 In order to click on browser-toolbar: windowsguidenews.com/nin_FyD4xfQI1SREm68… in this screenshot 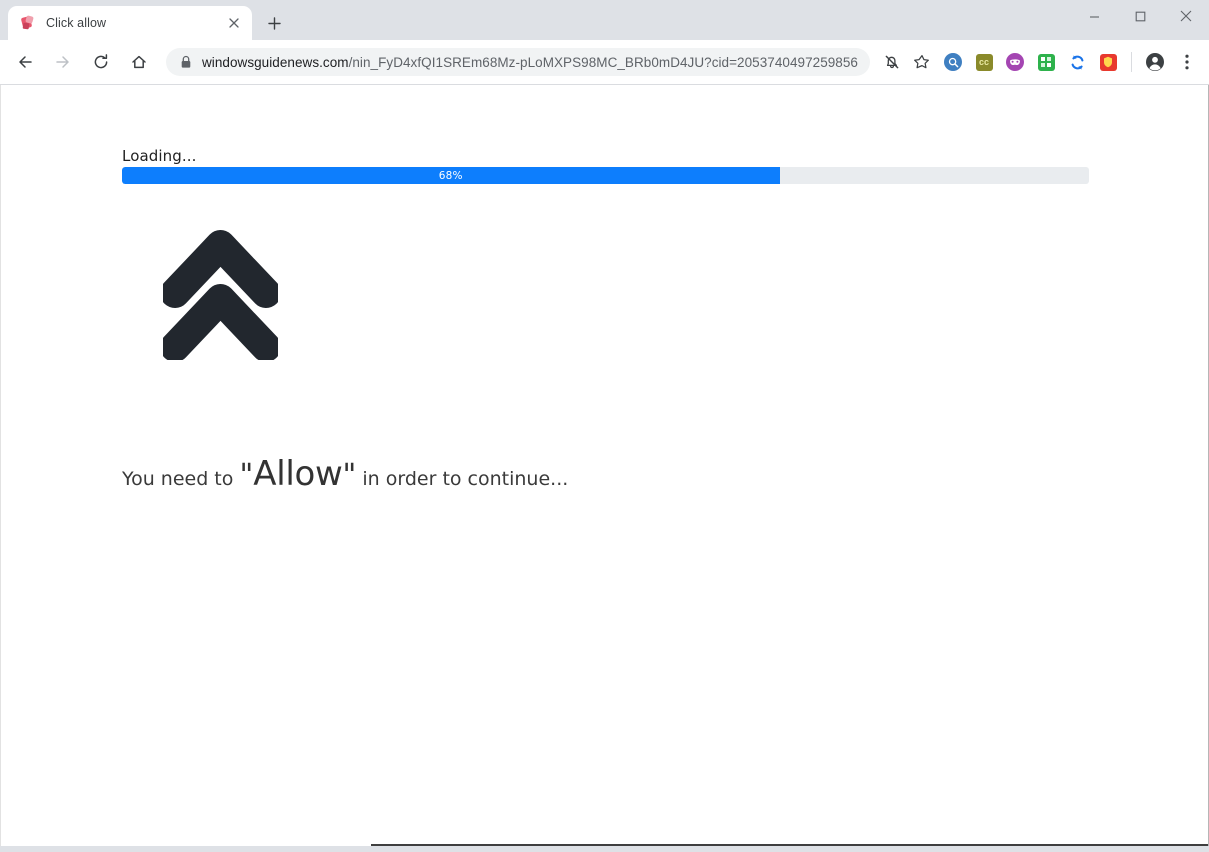, I will do `click(604, 62)`.